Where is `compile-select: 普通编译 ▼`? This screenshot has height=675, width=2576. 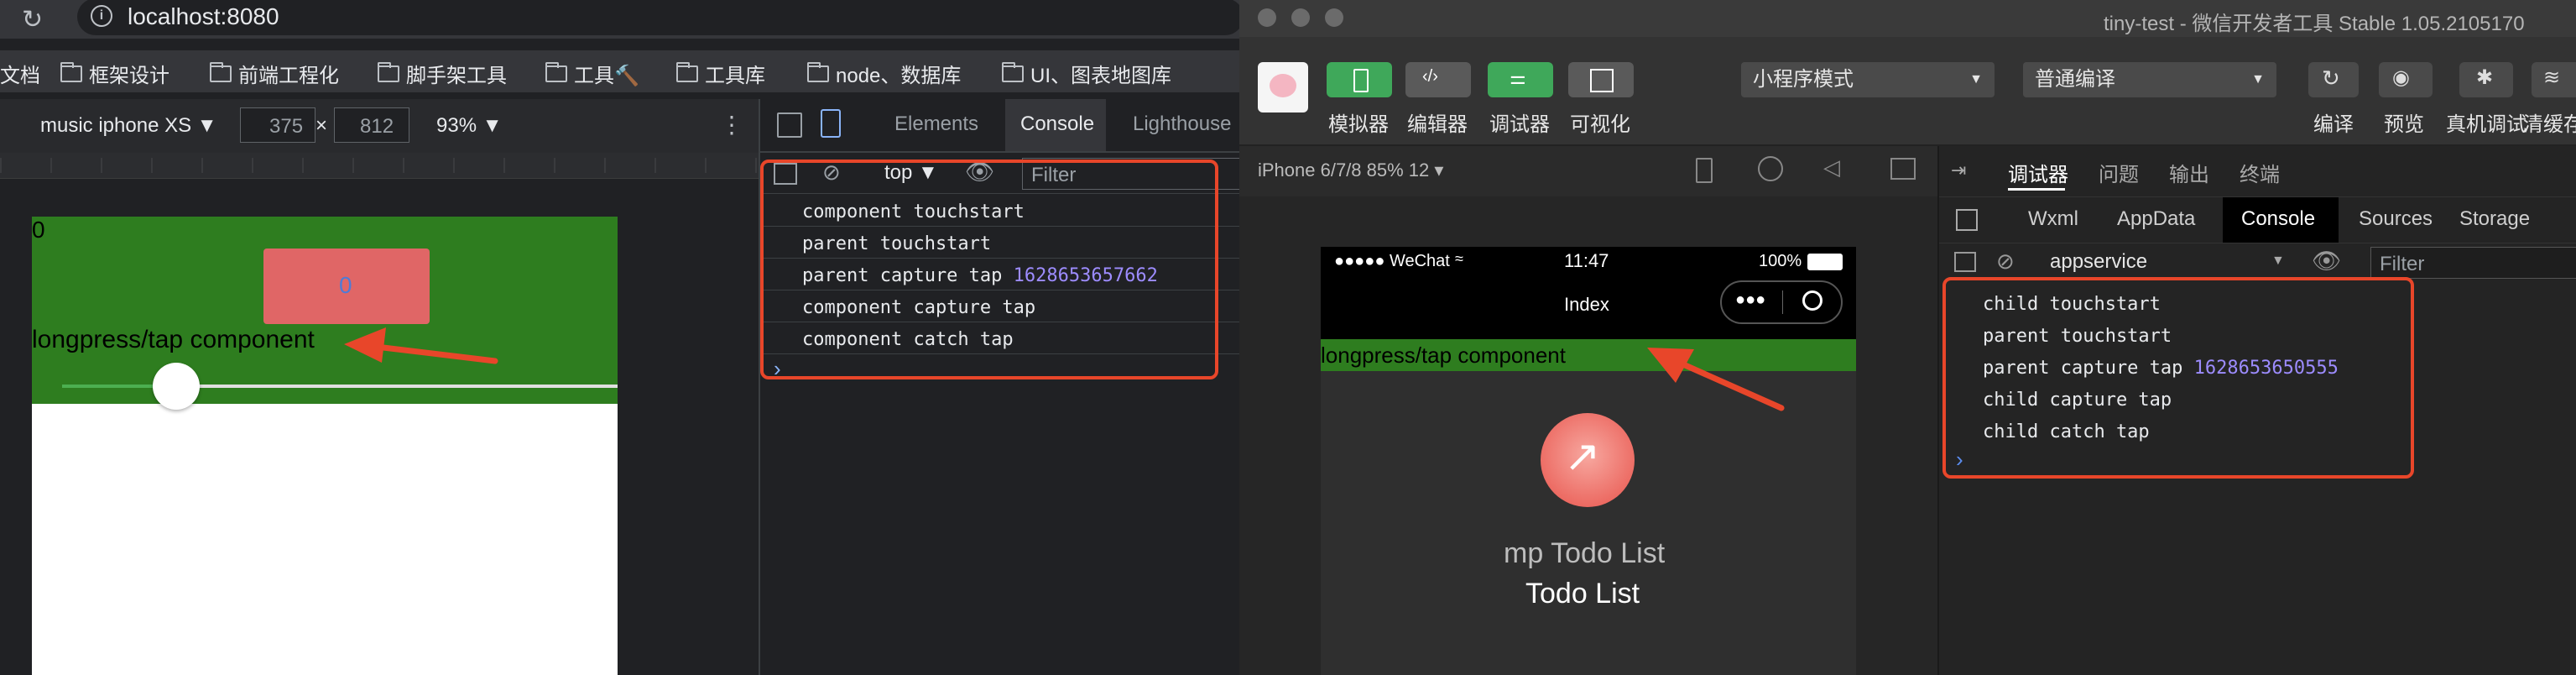
compile-select: 普通编译 ▼ is located at coordinates (2149, 79).